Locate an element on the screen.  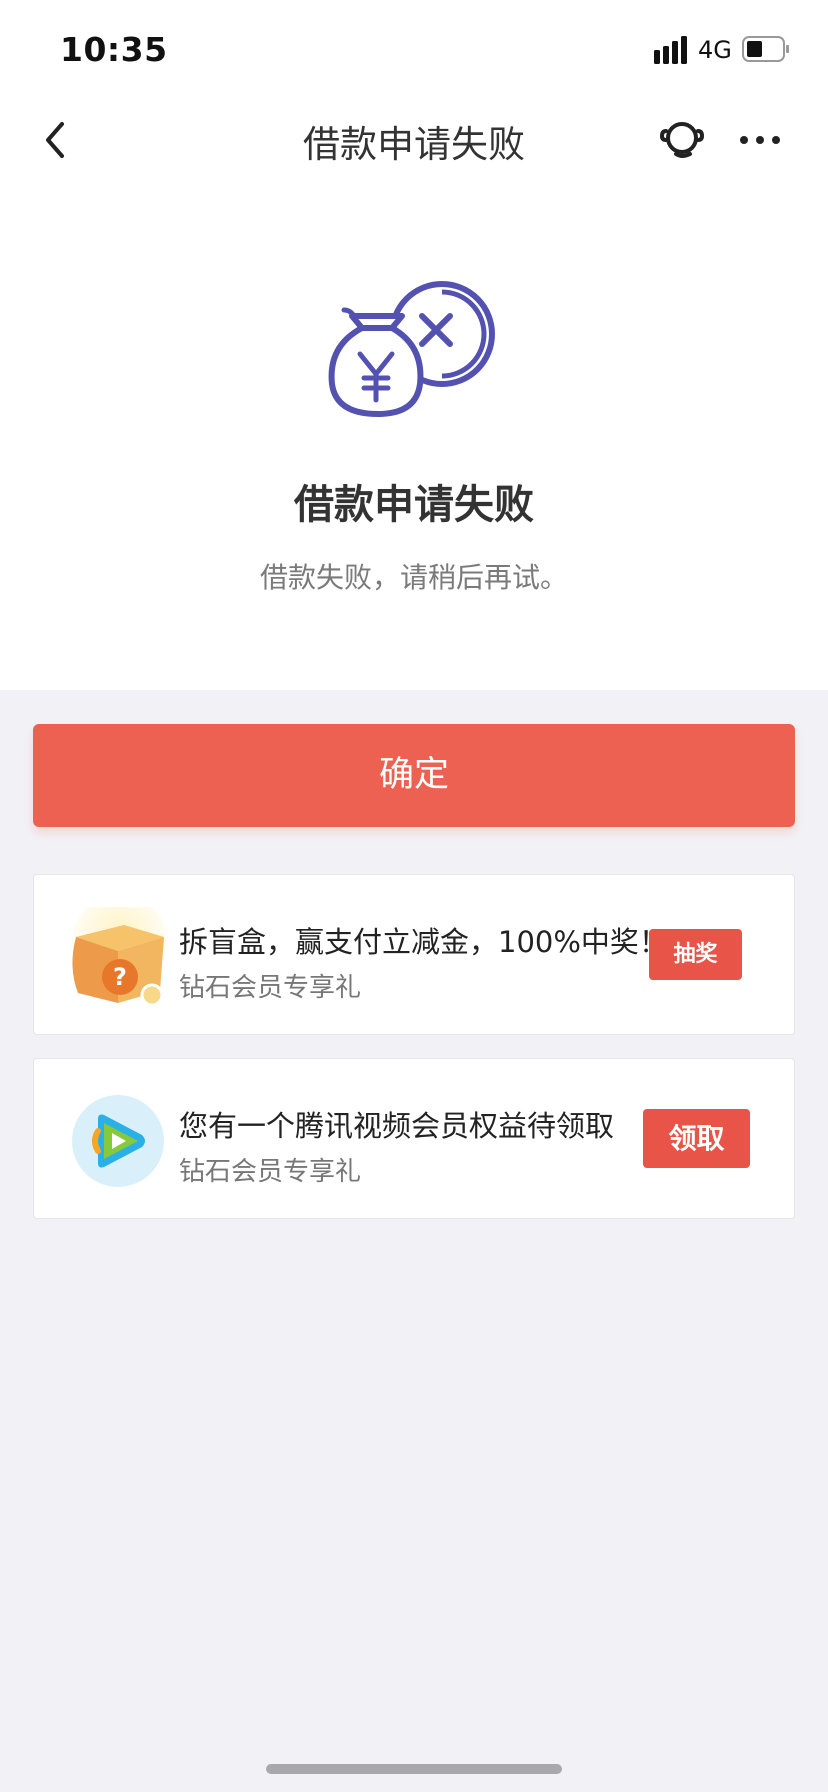
card-title: 您有一个腾讯视频会员权益待领取 is located at coordinates (397, 1126).